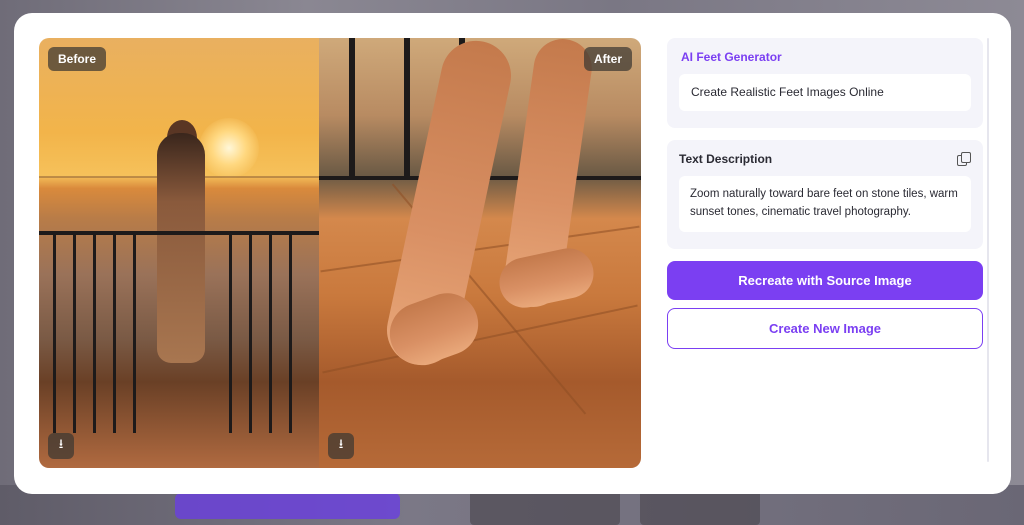 This screenshot has height=525, width=1024. What do you see at coordinates (287, 506) in the screenshot?
I see `background-button-blur` at bounding box center [287, 506].